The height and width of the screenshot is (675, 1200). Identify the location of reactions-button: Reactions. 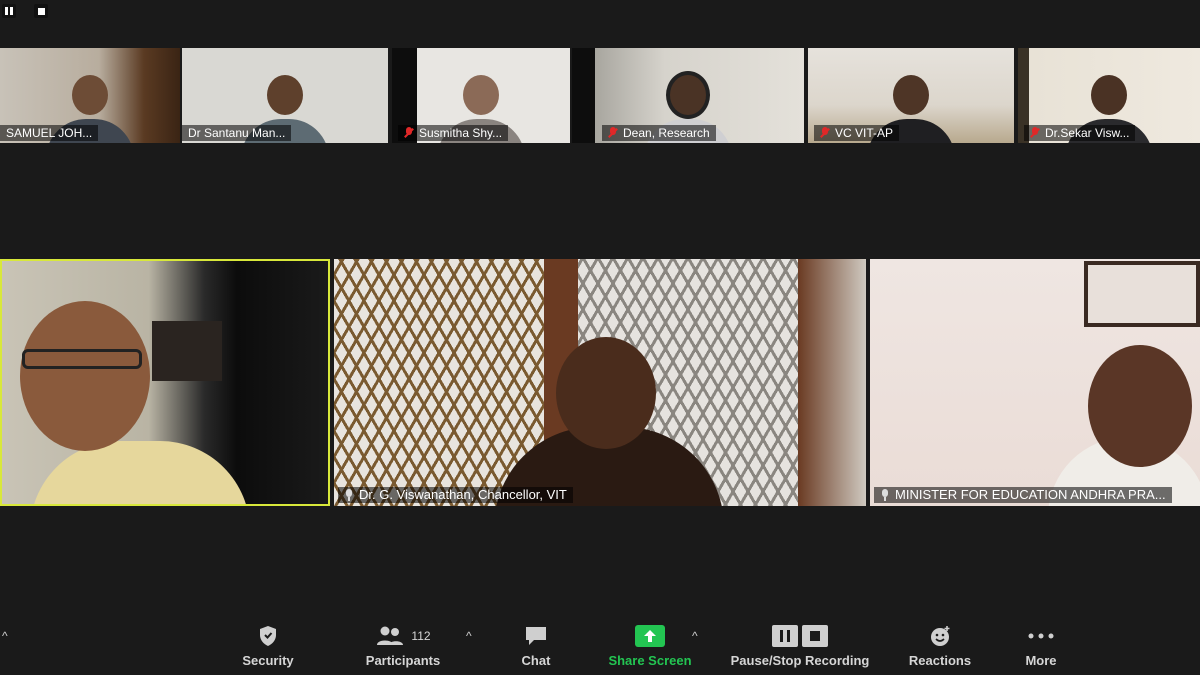
(940, 645).